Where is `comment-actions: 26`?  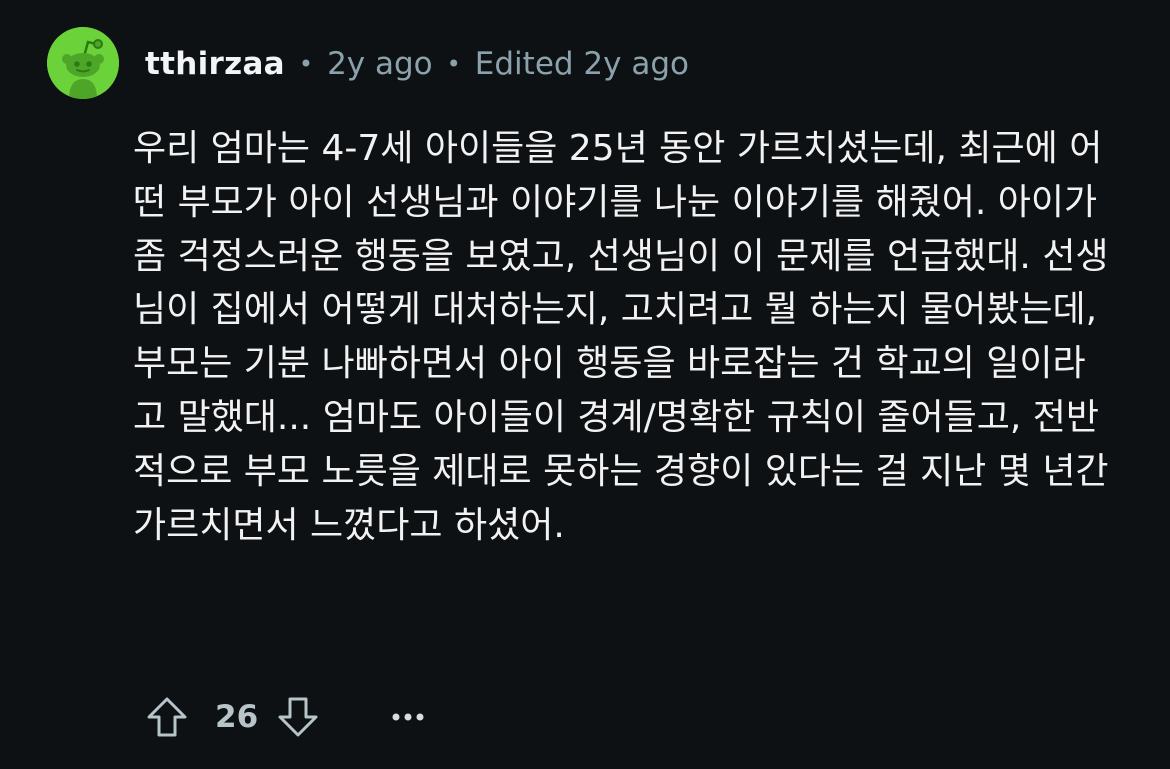 comment-actions: 26 is located at coordinates (285, 717).